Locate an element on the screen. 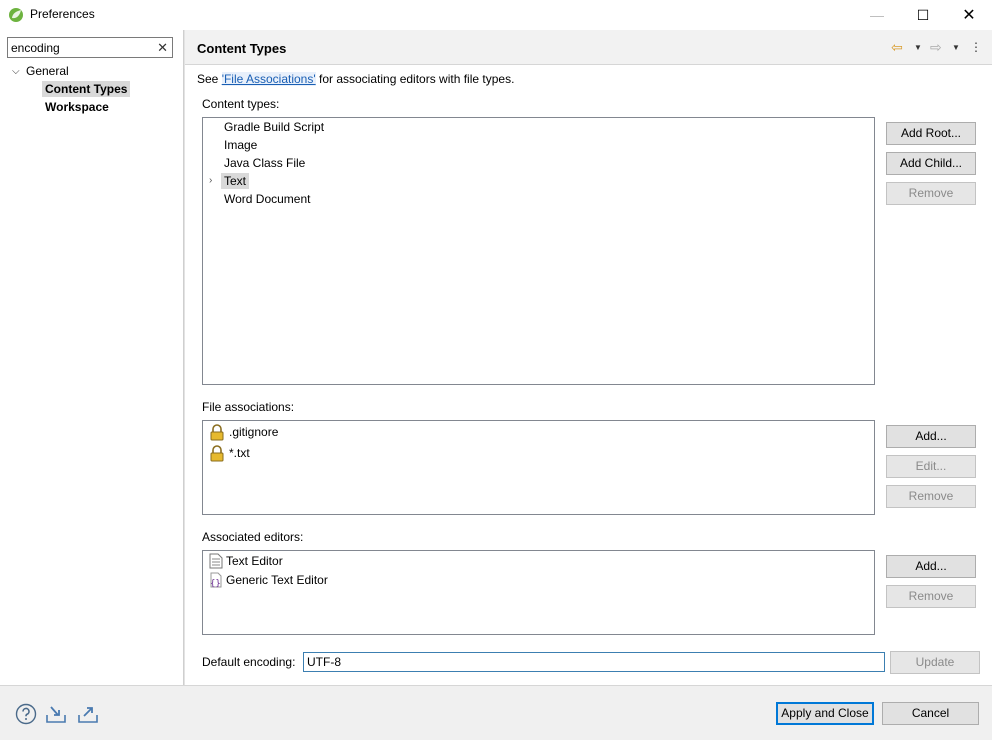  see-suffix: for associating editors with file types. is located at coordinates (415, 79).